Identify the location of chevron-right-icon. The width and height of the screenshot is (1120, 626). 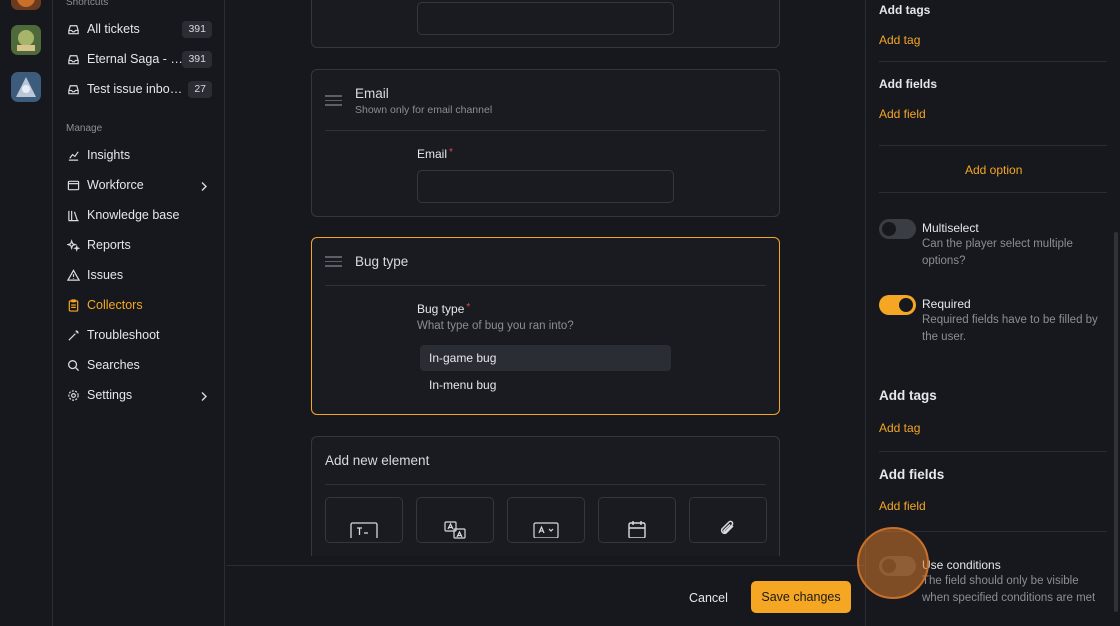
(204, 188).